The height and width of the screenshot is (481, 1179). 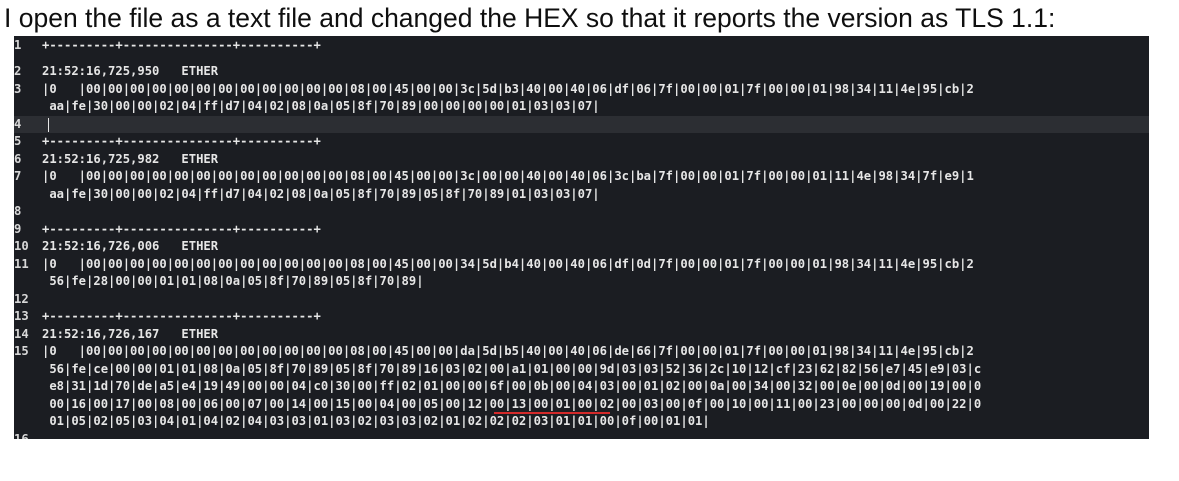 What do you see at coordinates (581, 72) in the screenshot?
I see `editor-line: 2 21:52:16,725,950 ETHER` at bounding box center [581, 72].